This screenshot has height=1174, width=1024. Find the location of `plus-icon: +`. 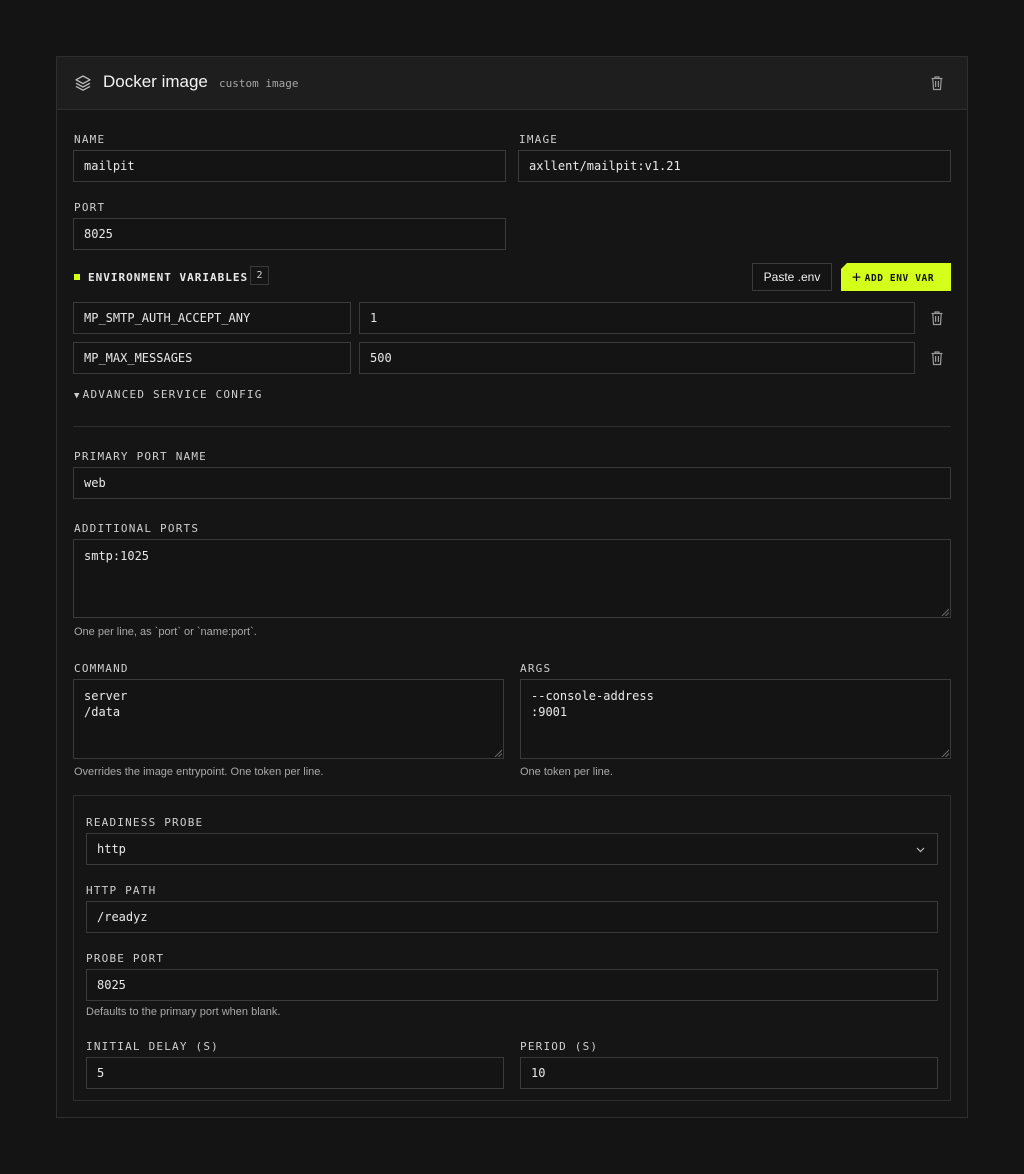

plus-icon: + is located at coordinates (857, 277).